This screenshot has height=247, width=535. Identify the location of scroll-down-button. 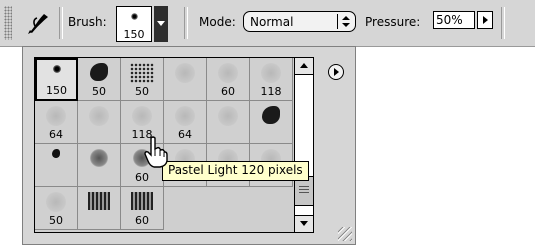
(304, 223).